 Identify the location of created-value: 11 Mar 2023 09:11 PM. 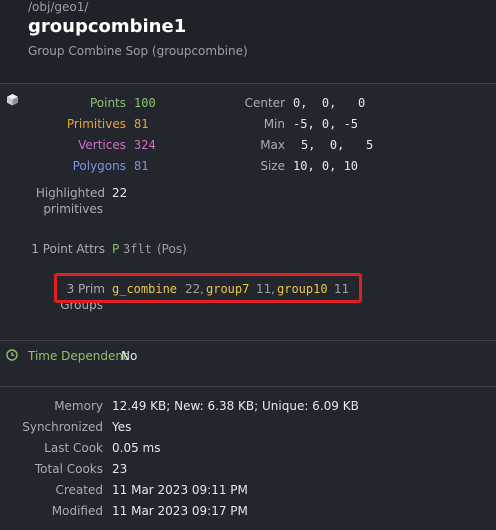
(180, 490).